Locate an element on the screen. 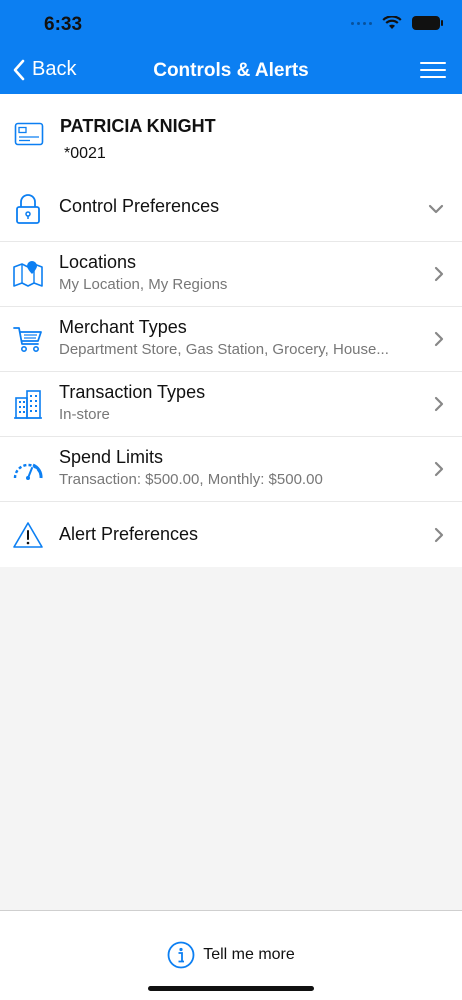 The width and height of the screenshot is (462, 1000). warning-icon is located at coordinates (28, 534).